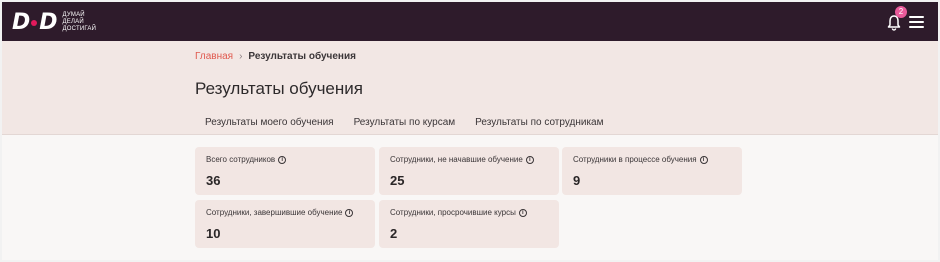  Describe the element at coordinates (469, 224) in the screenshot. I see `stat-card-overdue: Сотрудники, просрочившие курсы i 2` at that location.